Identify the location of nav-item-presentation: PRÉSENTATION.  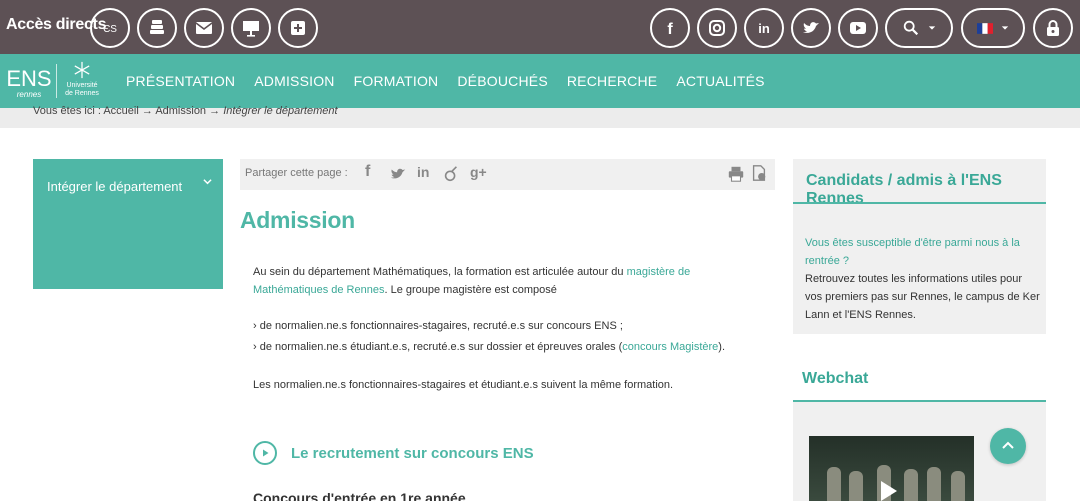
(180, 81).